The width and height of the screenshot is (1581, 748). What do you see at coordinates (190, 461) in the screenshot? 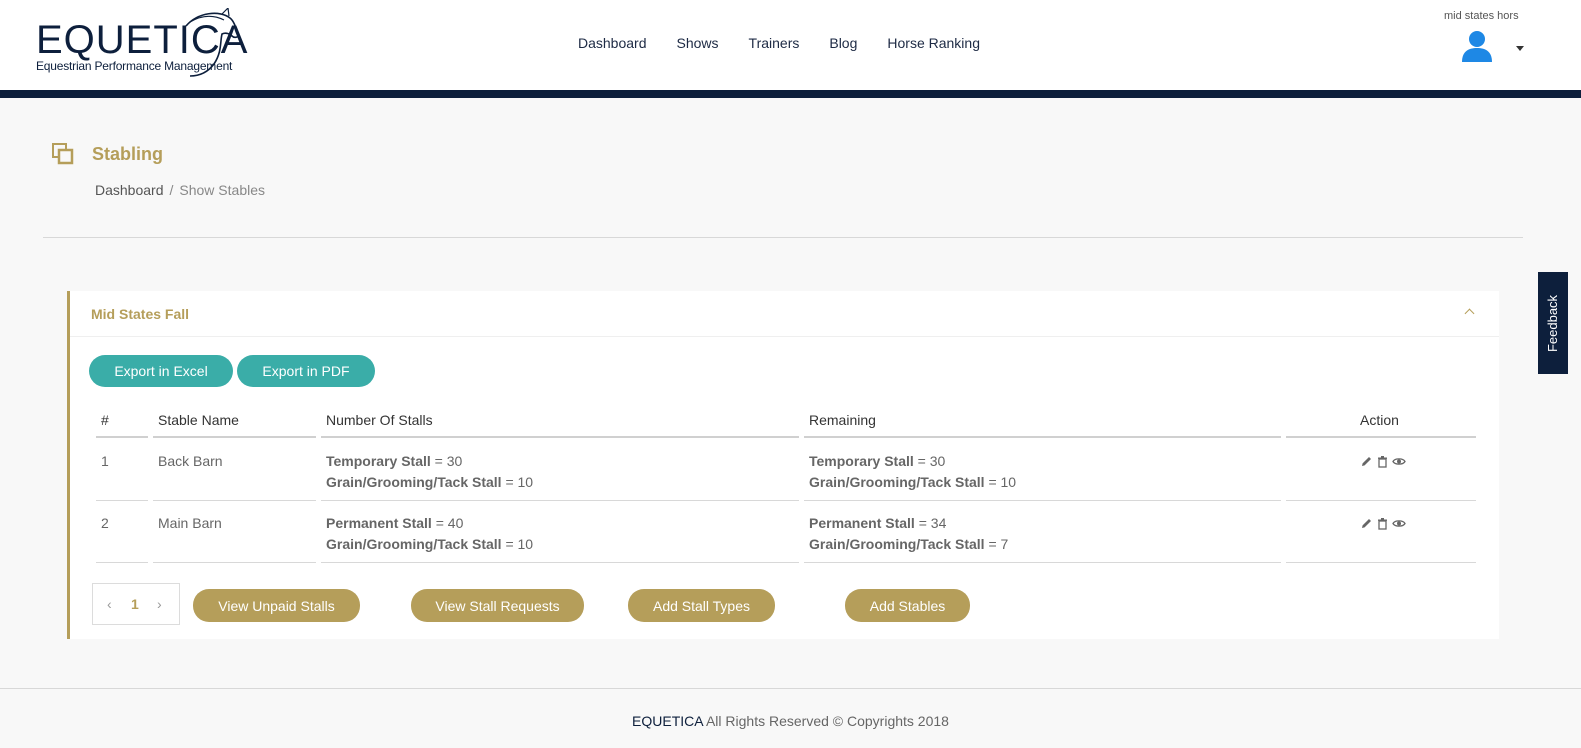
I see `row-1-stable-name: Back Barn` at bounding box center [190, 461].